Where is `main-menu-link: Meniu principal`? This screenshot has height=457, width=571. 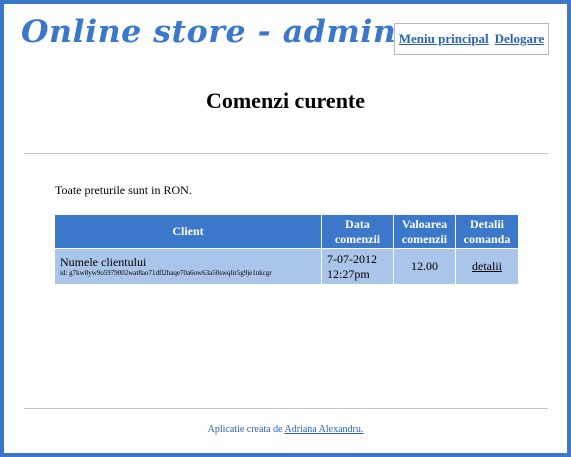
main-menu-link: Meniu principal is located at coordinates (444, 39).